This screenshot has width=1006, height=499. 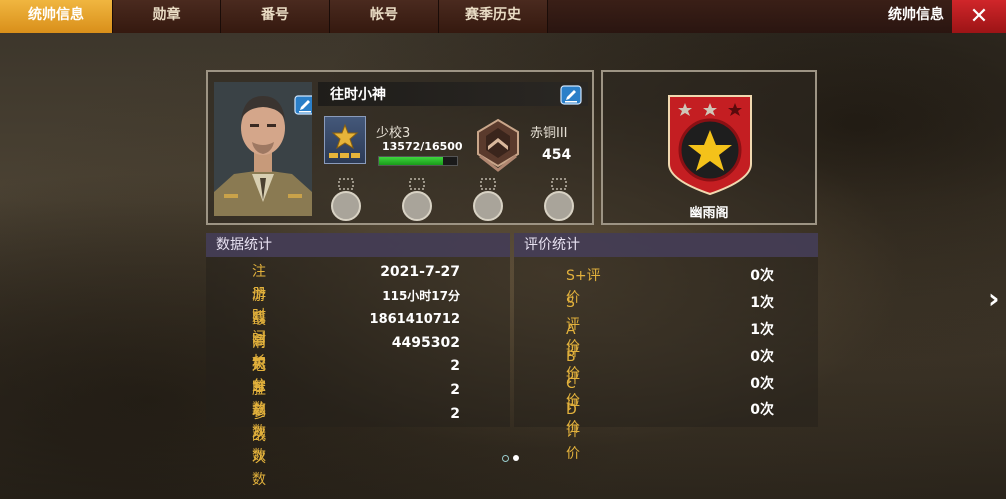 What do you see at coordinates (573, 432) in the screenshot?
I see `rating-label: D评价` at bounding box center [573, 432].